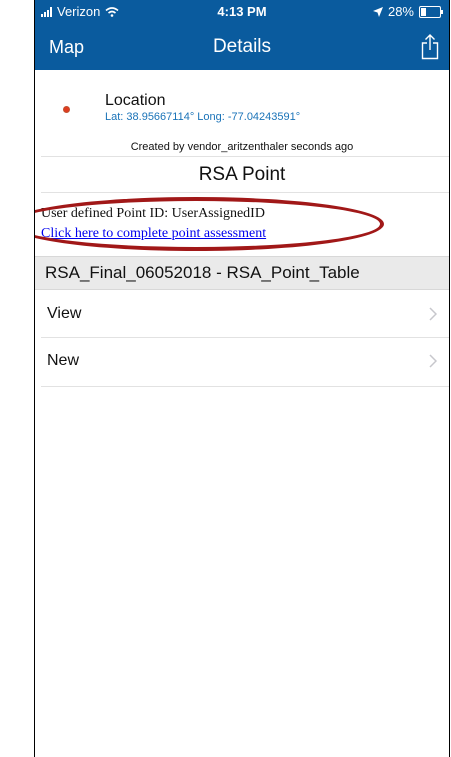  What do you see at coordinates (400, 11) in the screenshot?
I see `battery-percent: 28%` at bounding box center [400, 11].